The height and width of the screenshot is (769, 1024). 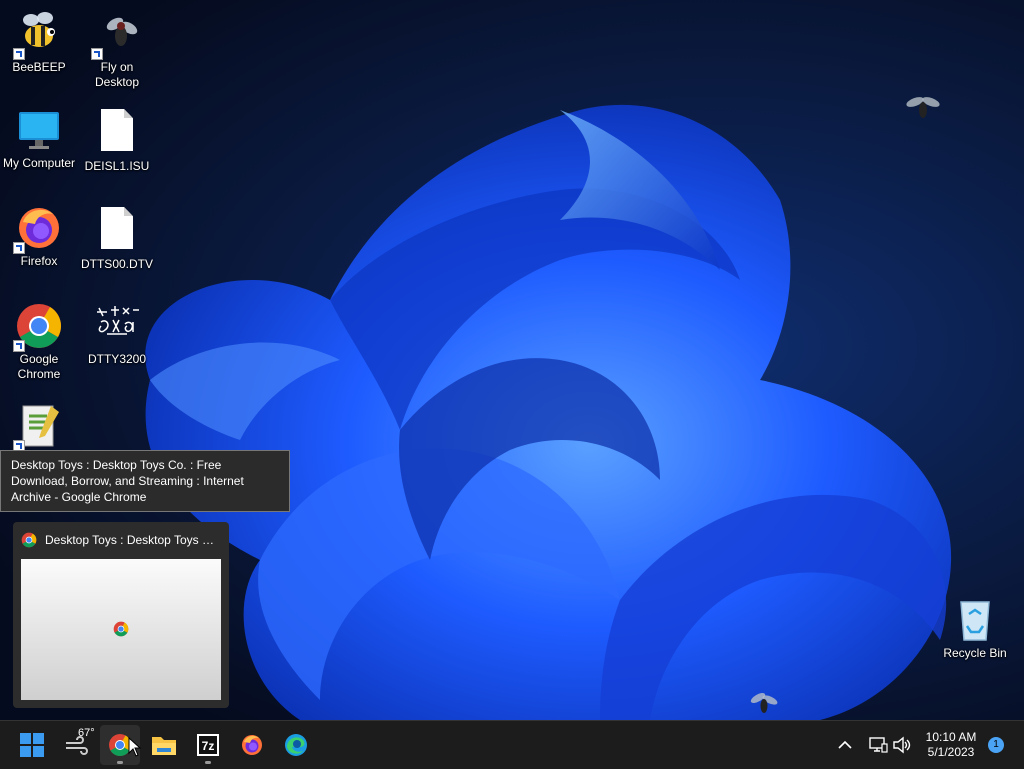 I want to click on desktop-icon-label: Recycle Bin, so click(x=975, y=653).